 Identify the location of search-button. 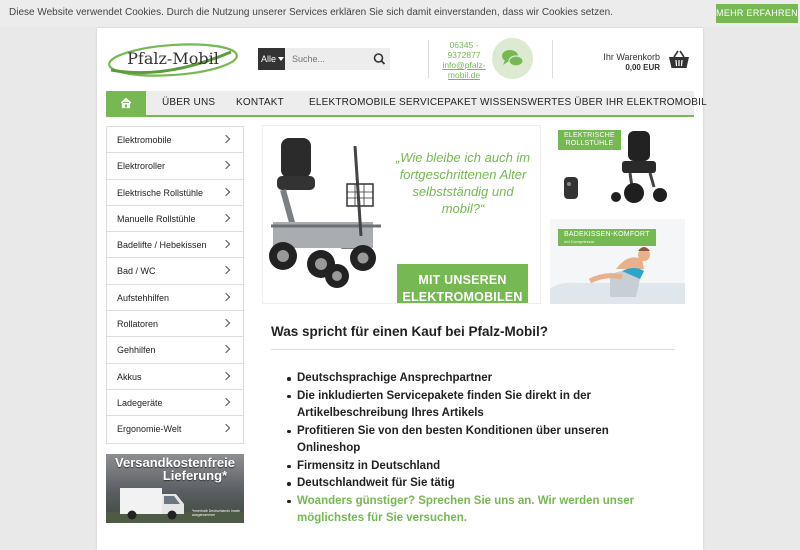
(379, 59).